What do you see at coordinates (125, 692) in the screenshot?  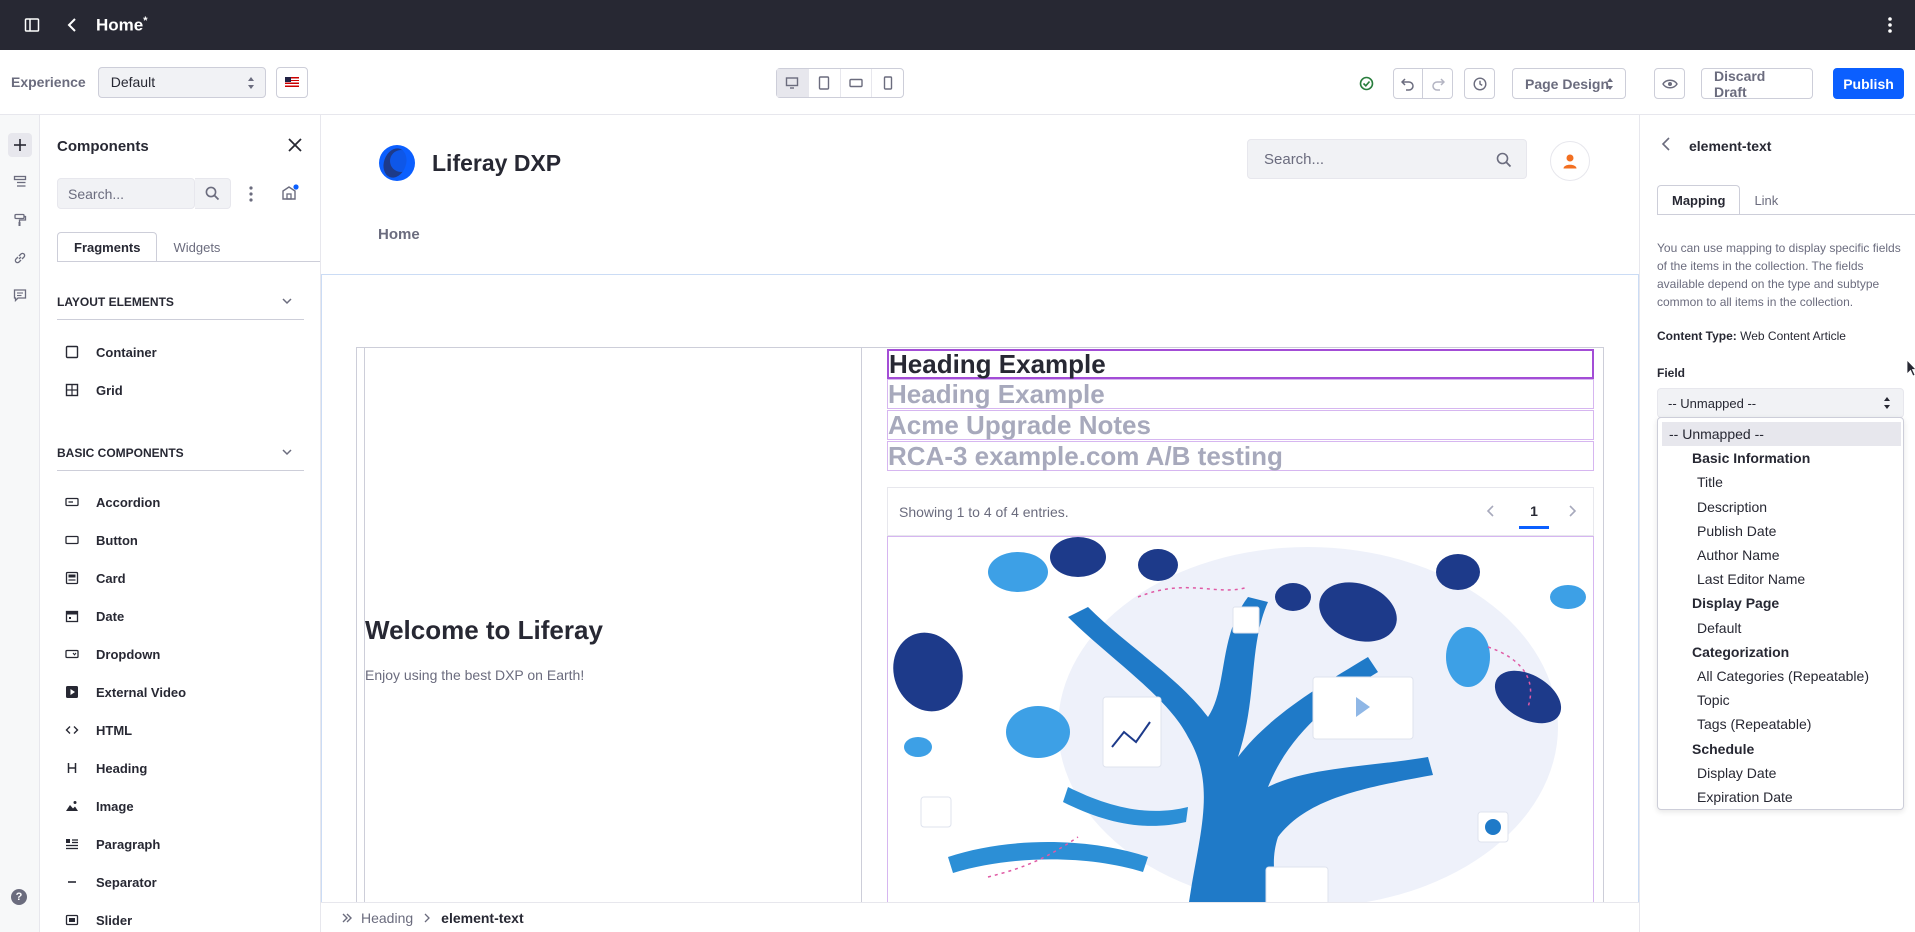 I see `component-external-video: External Video` at bounding box center [125, 692].